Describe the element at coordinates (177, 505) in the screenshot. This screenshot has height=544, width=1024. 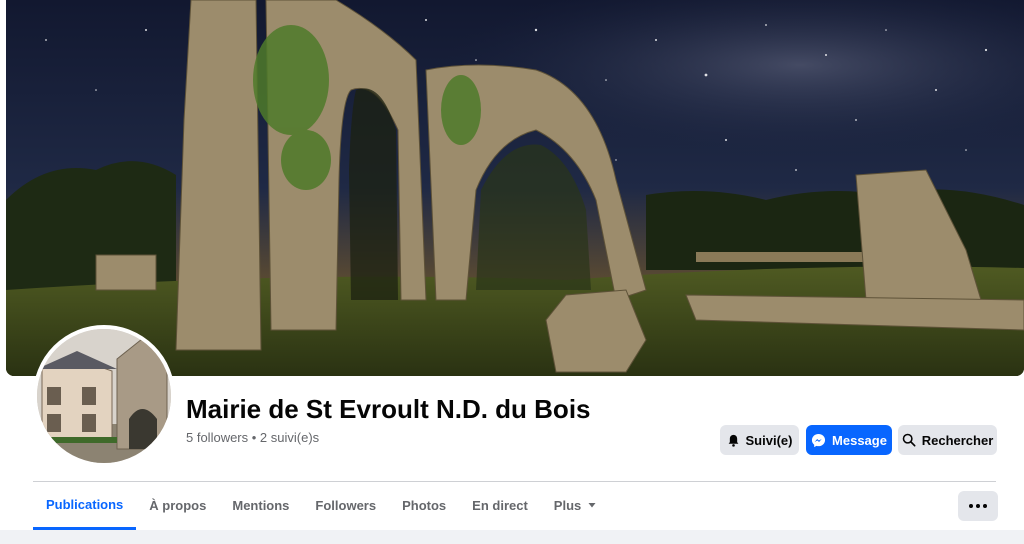
I see `tab-about: À propos` at that location.